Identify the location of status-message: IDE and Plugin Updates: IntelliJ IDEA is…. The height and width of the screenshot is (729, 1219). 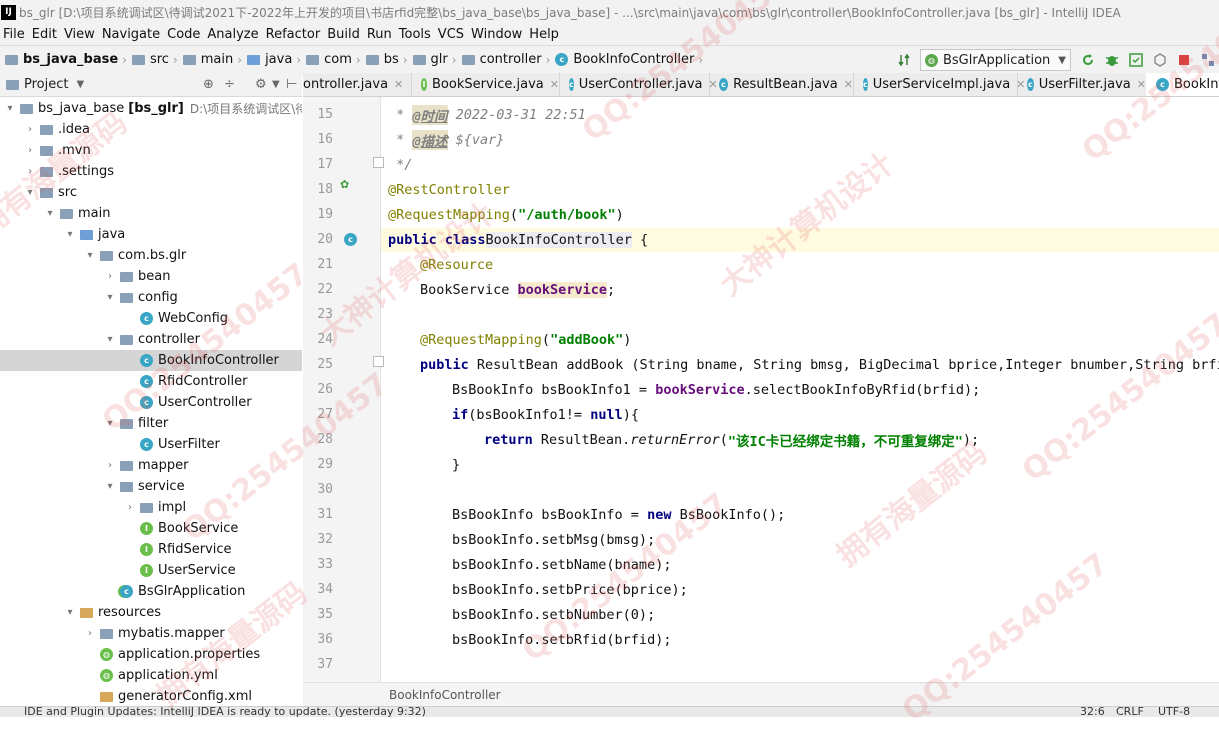
(225, 712).